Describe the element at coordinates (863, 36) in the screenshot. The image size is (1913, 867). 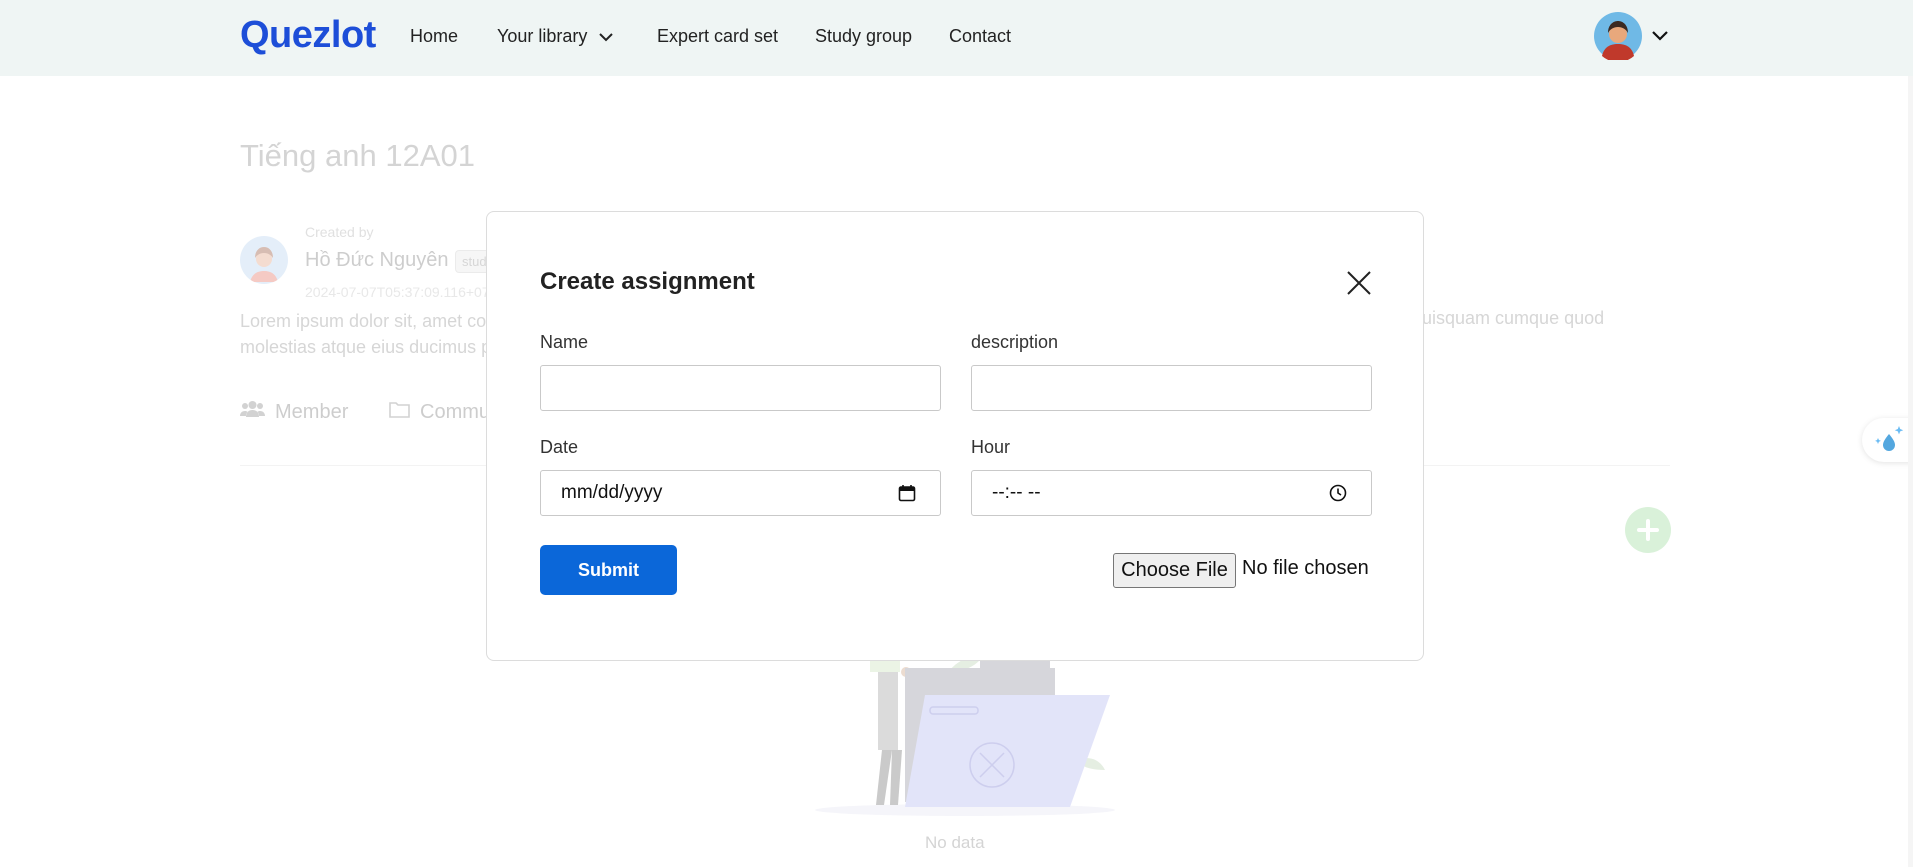
I see `nav-study-group: Study group` at that location.